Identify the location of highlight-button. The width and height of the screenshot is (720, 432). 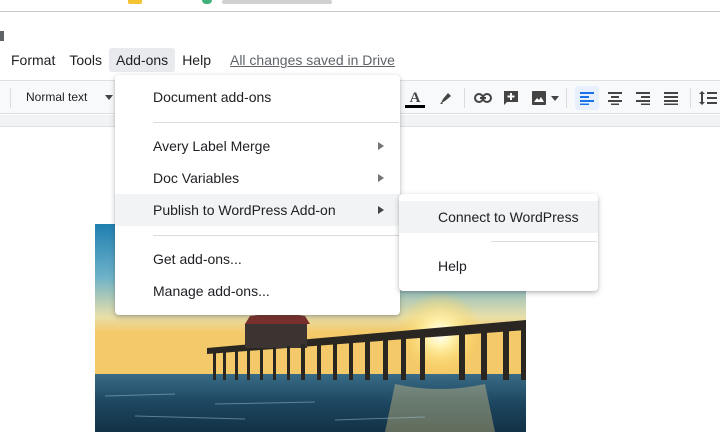
(446, 98).